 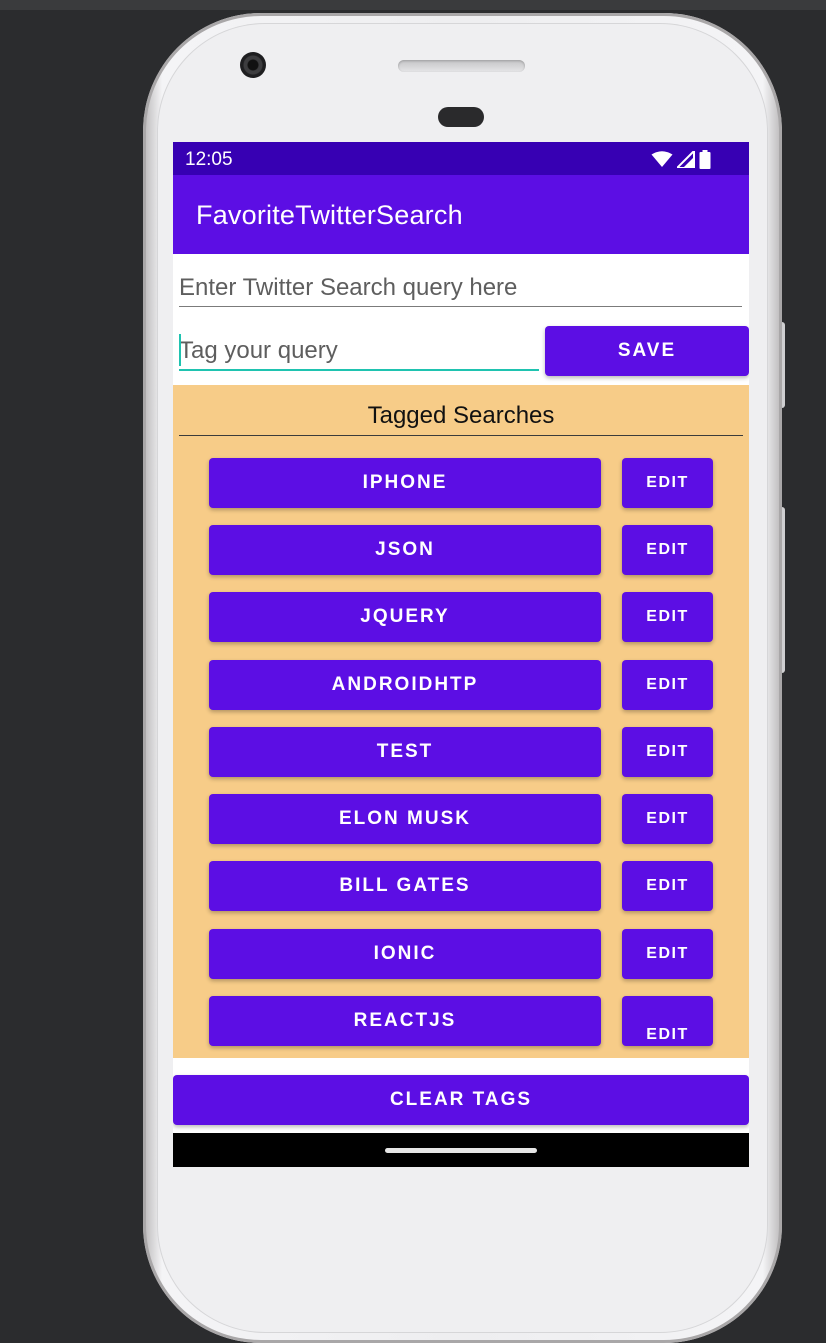 What do you see at coordinates (405, 685) in the screenshot?
I see `tag-button-androidhtp: ANDROIDHTP` at bounding box center [405, 685].